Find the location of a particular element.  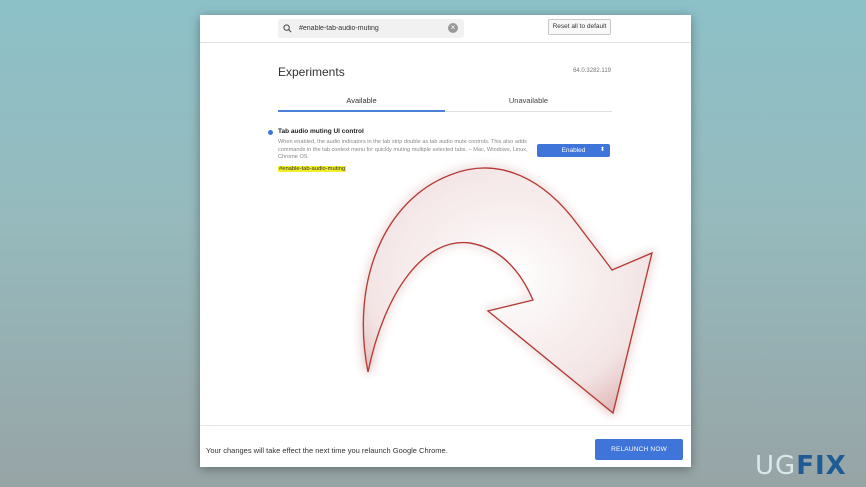

experiment-bullet is located at coordinates (270, 132).